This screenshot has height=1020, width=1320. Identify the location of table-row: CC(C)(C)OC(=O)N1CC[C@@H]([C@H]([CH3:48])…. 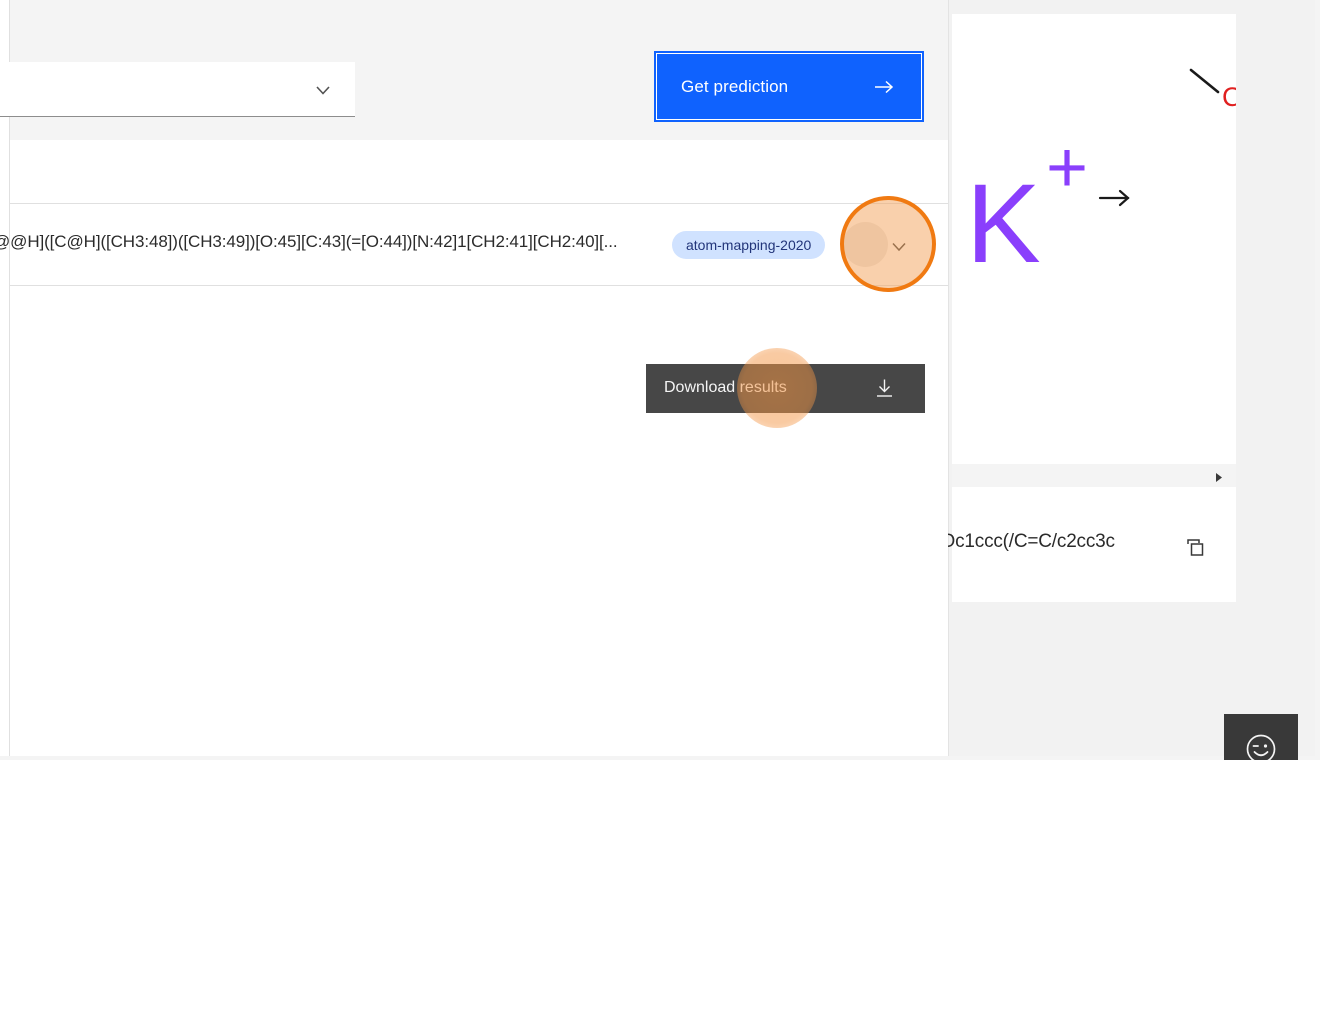
(474, 244).